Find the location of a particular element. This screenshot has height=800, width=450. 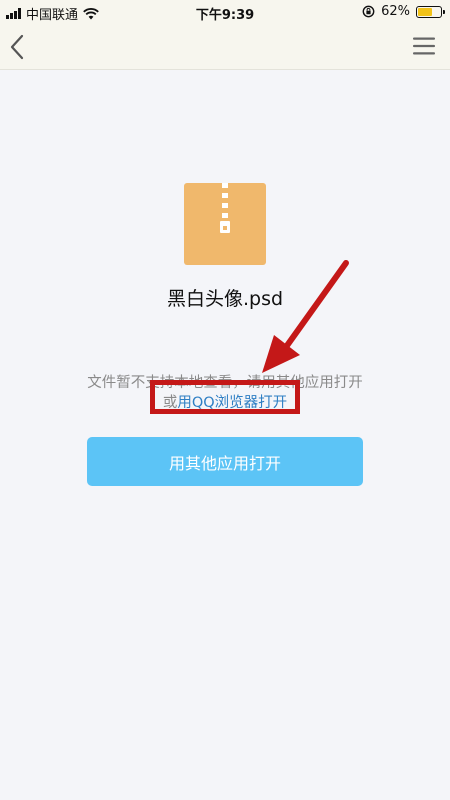

status-bar: 中国联通 下午9:39 62% is located at coordinates (225, 12).